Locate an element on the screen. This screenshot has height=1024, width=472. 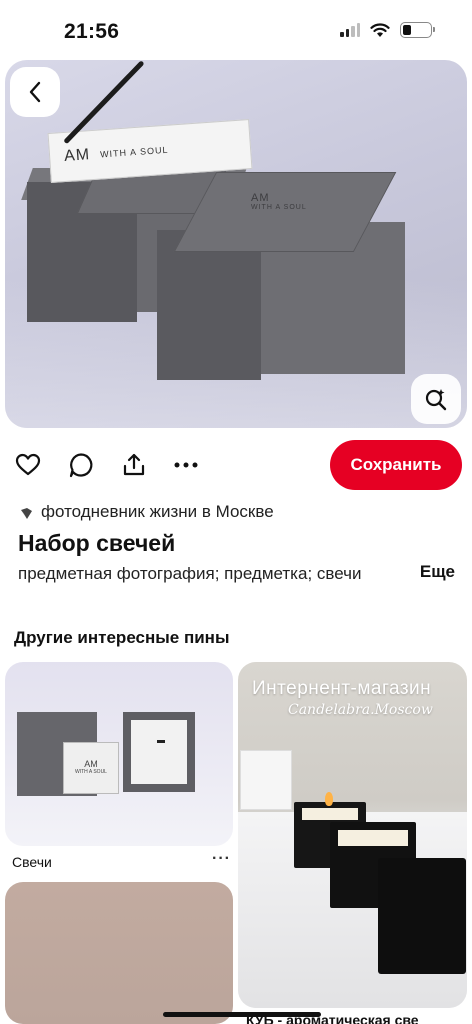
white-box is located at coordinates (266, 780).